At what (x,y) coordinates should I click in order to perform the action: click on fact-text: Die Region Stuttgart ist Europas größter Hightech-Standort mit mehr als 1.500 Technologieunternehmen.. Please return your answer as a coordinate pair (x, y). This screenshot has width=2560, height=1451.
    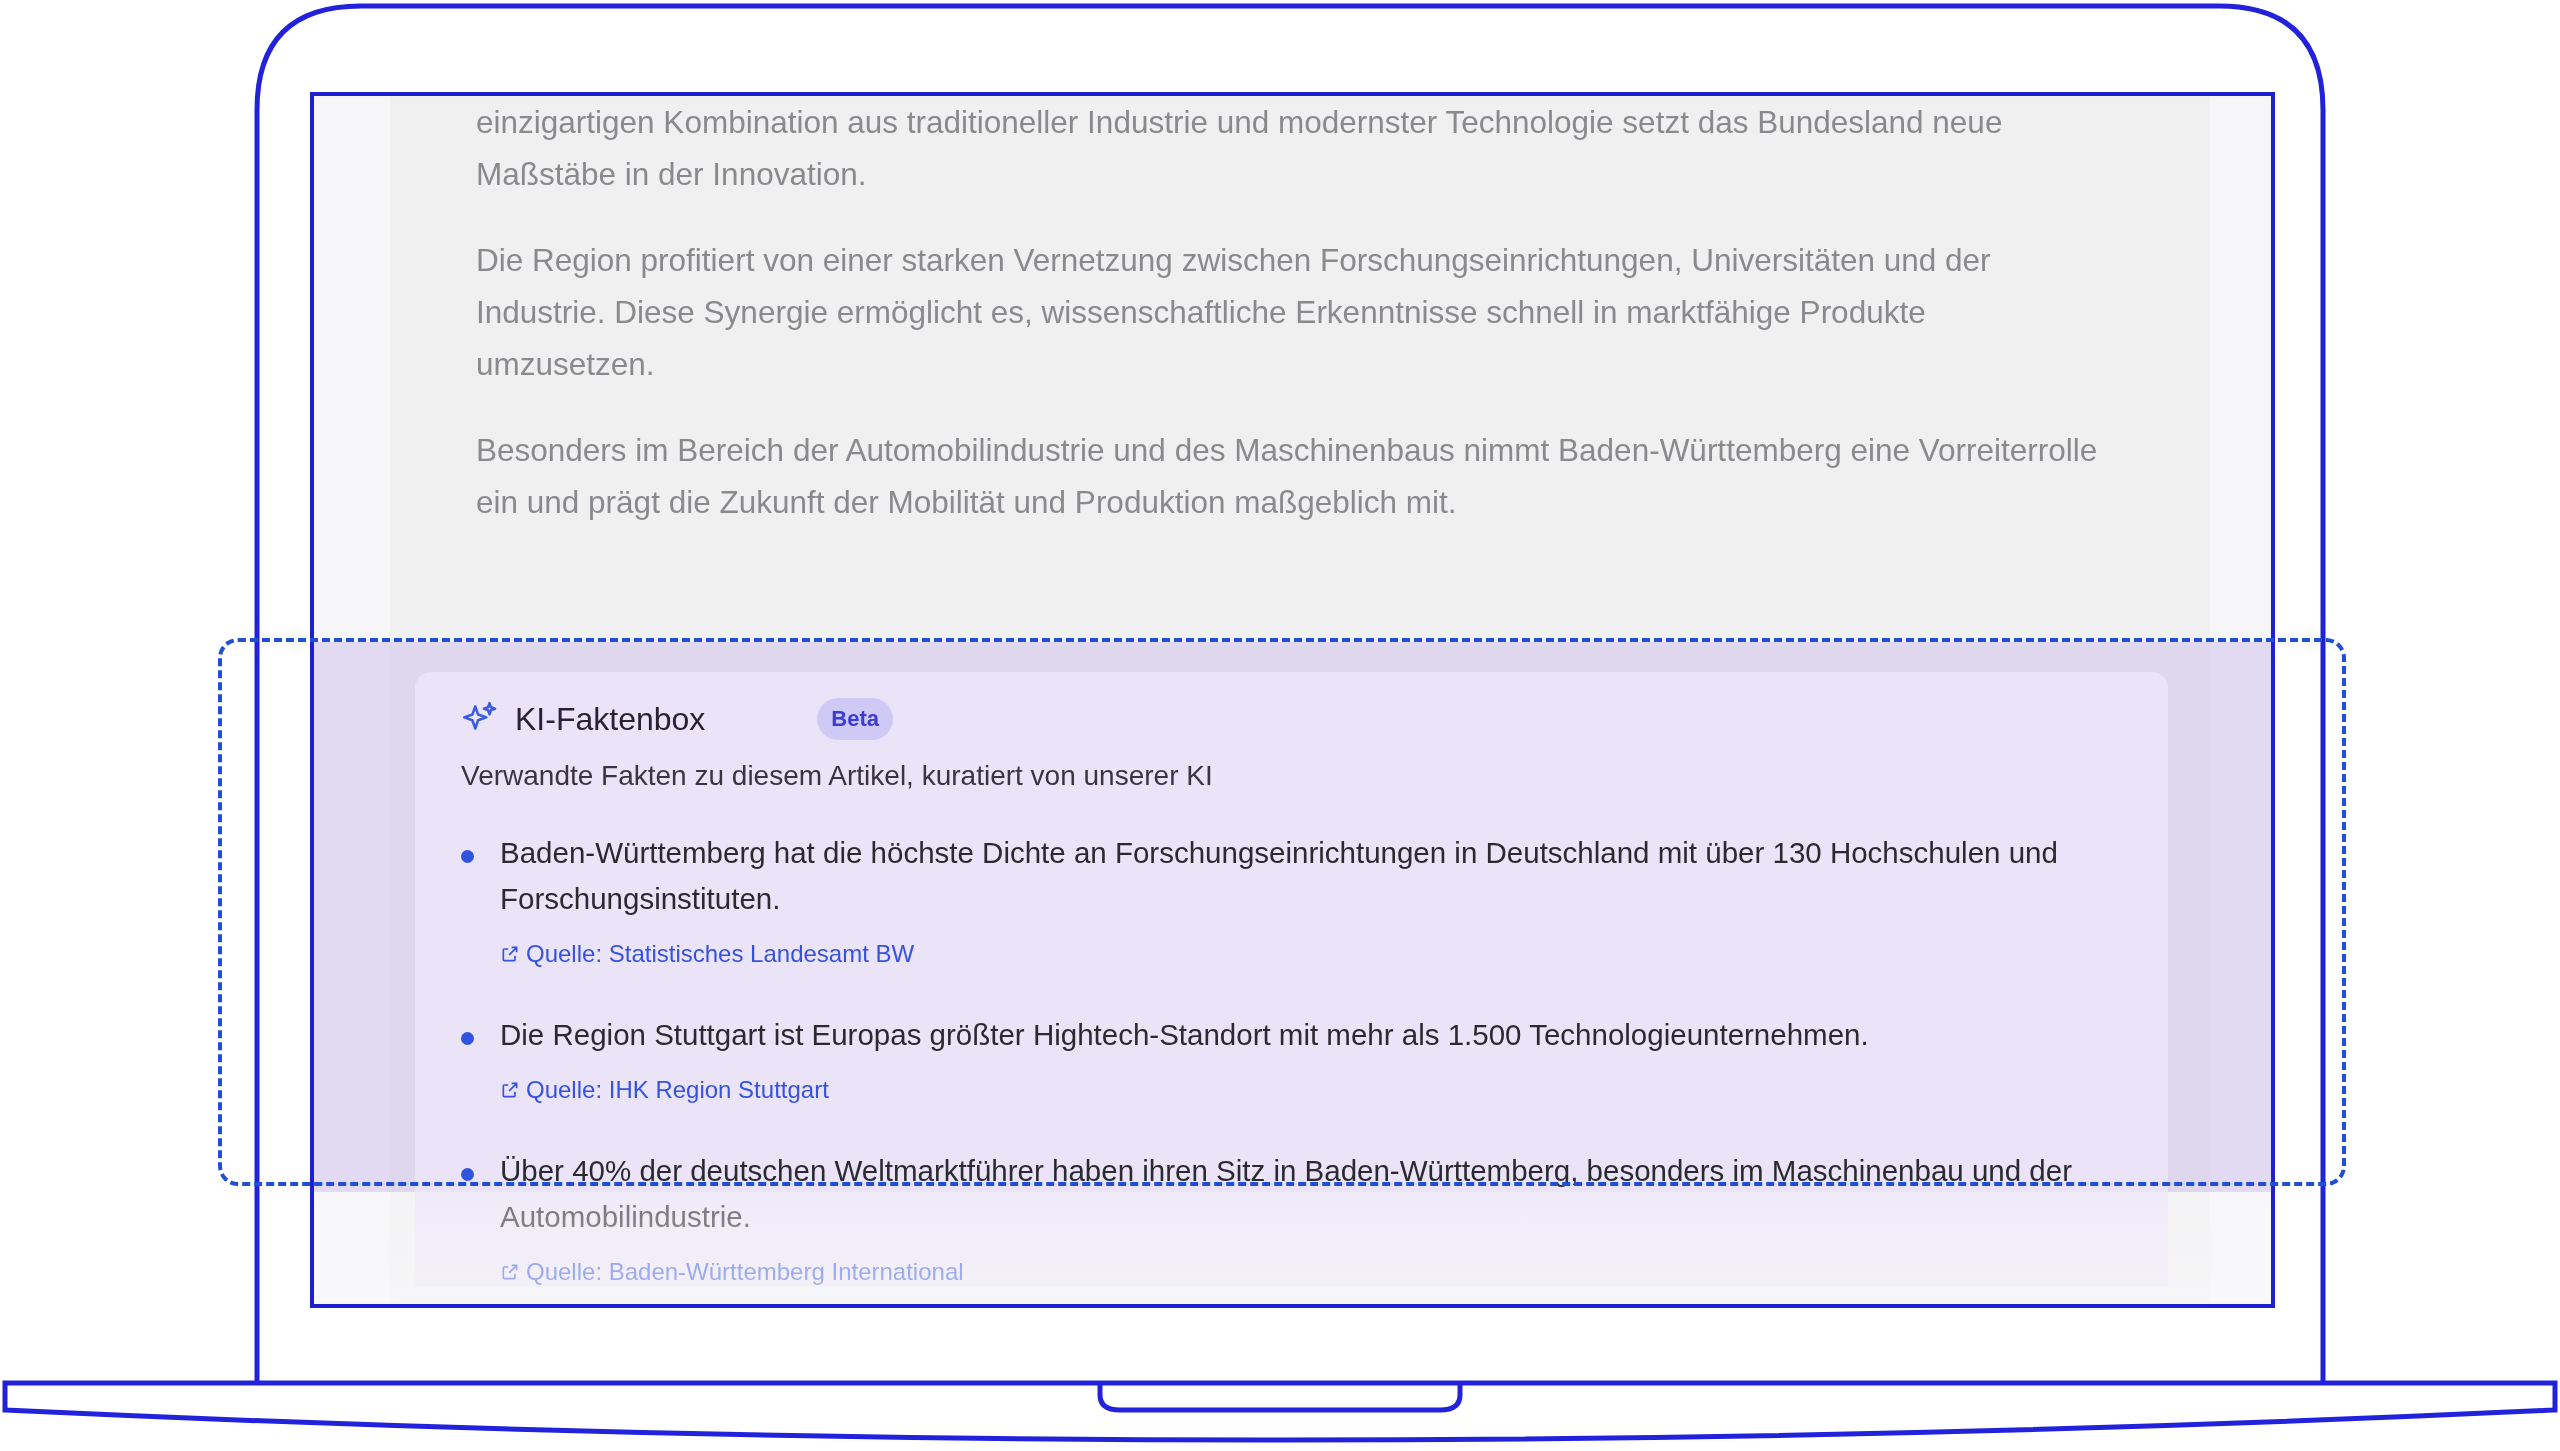
    Looking at the image, I should click on (1184, 1035).